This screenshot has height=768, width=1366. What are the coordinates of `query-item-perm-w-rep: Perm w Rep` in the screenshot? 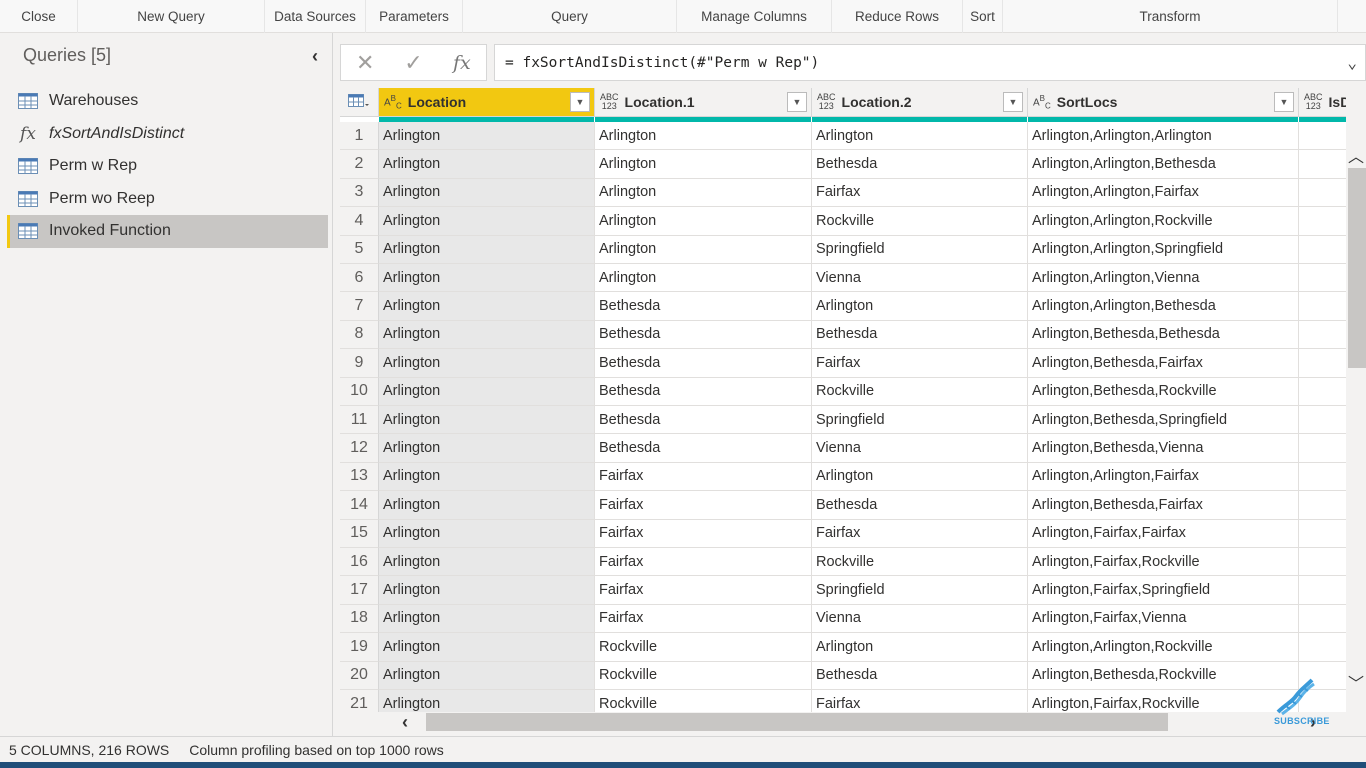 It's located at (167, 166).